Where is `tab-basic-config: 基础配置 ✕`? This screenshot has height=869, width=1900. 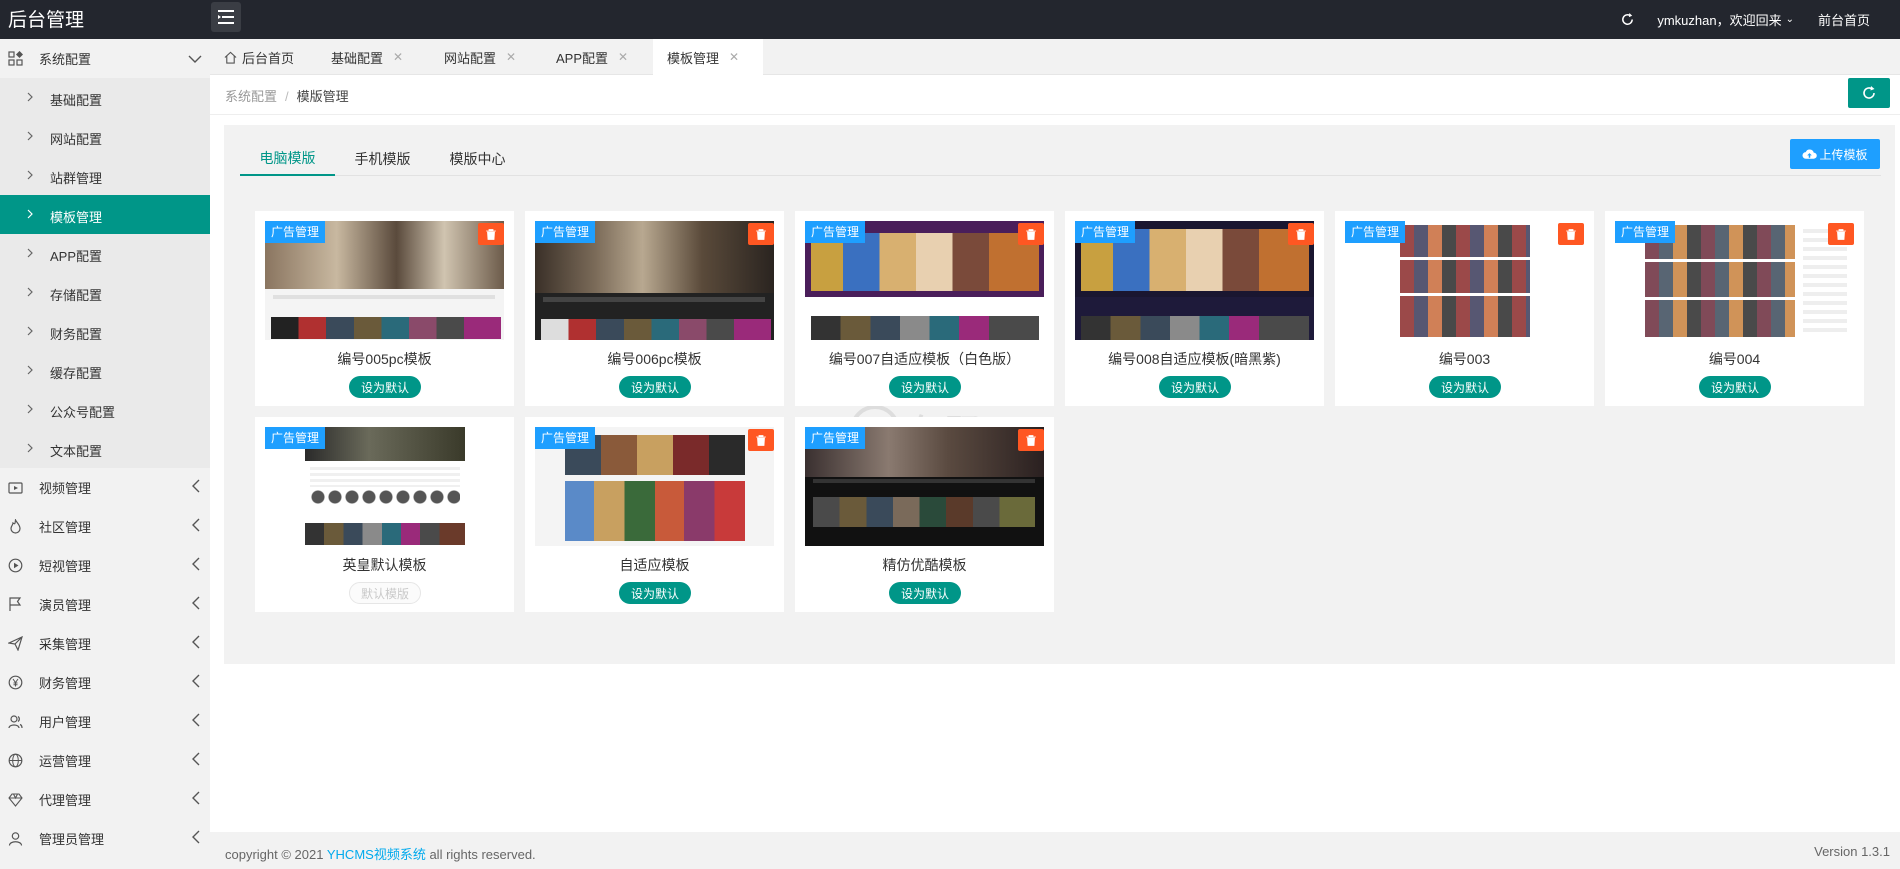 tab-basic-config: 基础配置 ✕ is located at coordinates (367, 57).